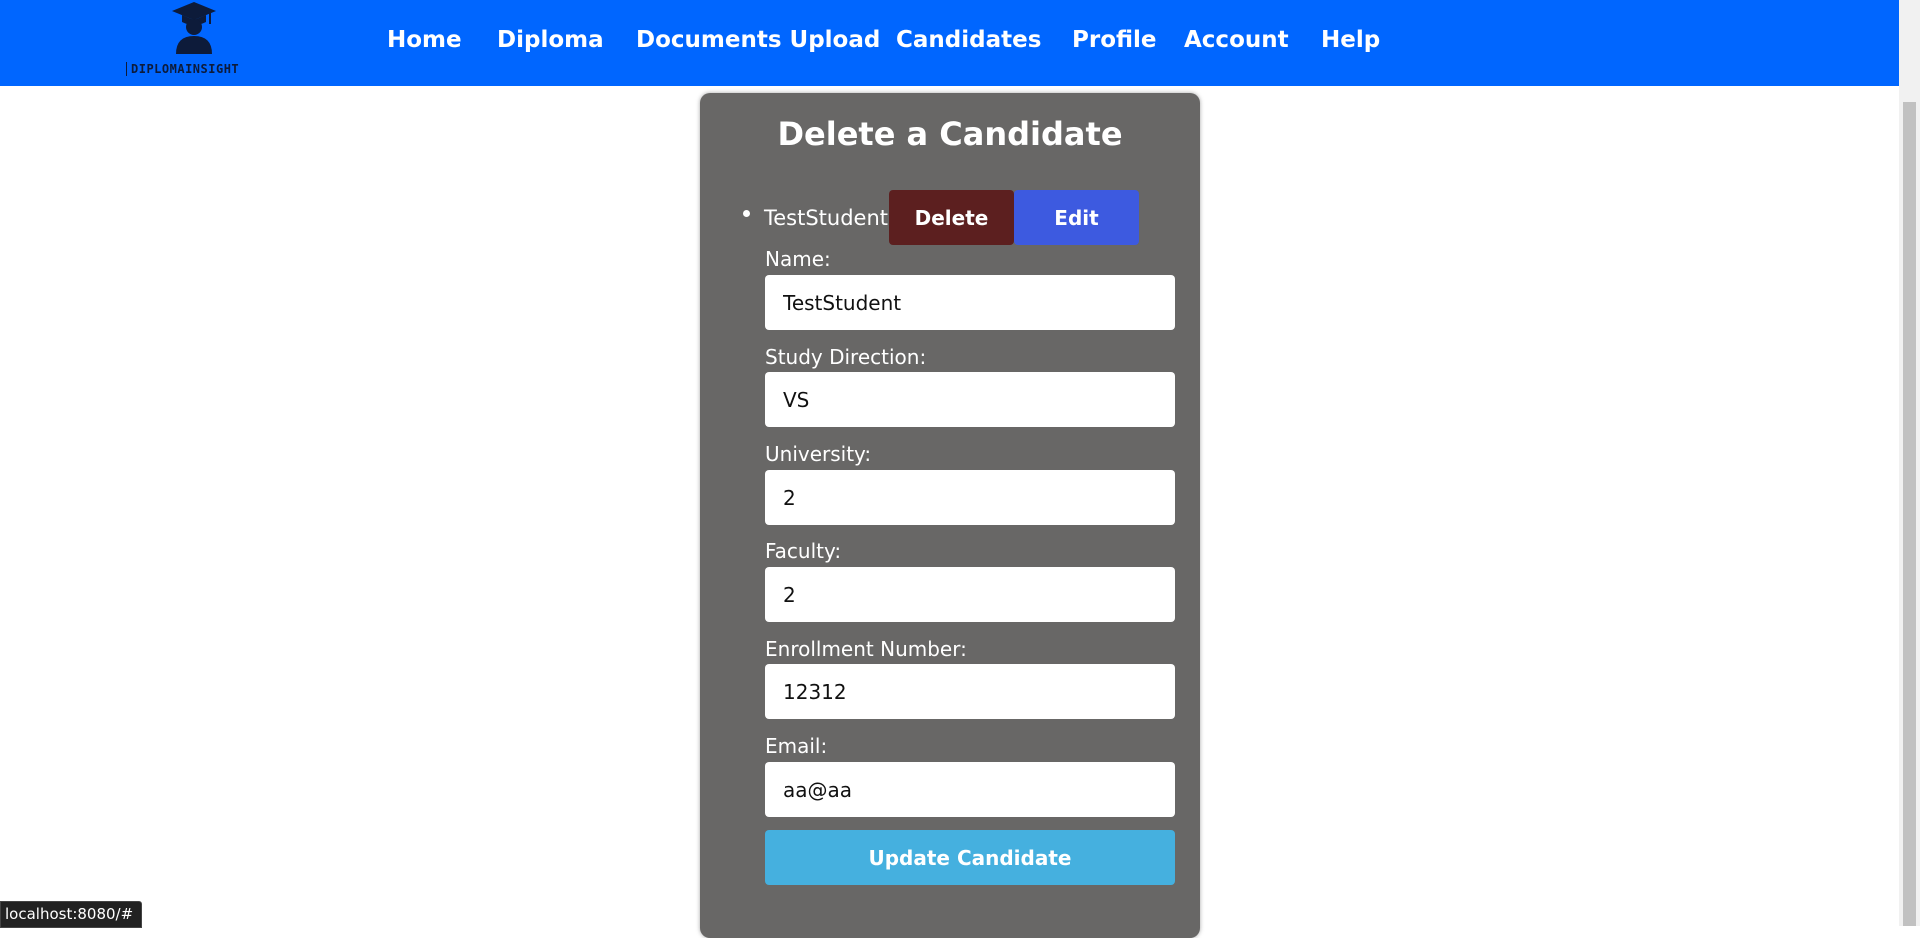 This screenshot has height=938, width=1920. What do you see at coordinates (1114, 40) in the screenshot?
I see `nav-profile: Profile` at bounding box center [1114, 40].